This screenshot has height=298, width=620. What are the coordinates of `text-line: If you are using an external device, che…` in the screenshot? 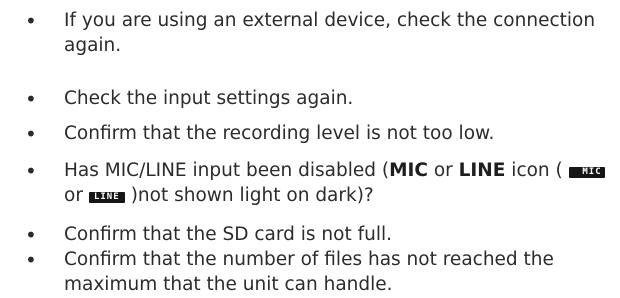 It's located at (330, 20).